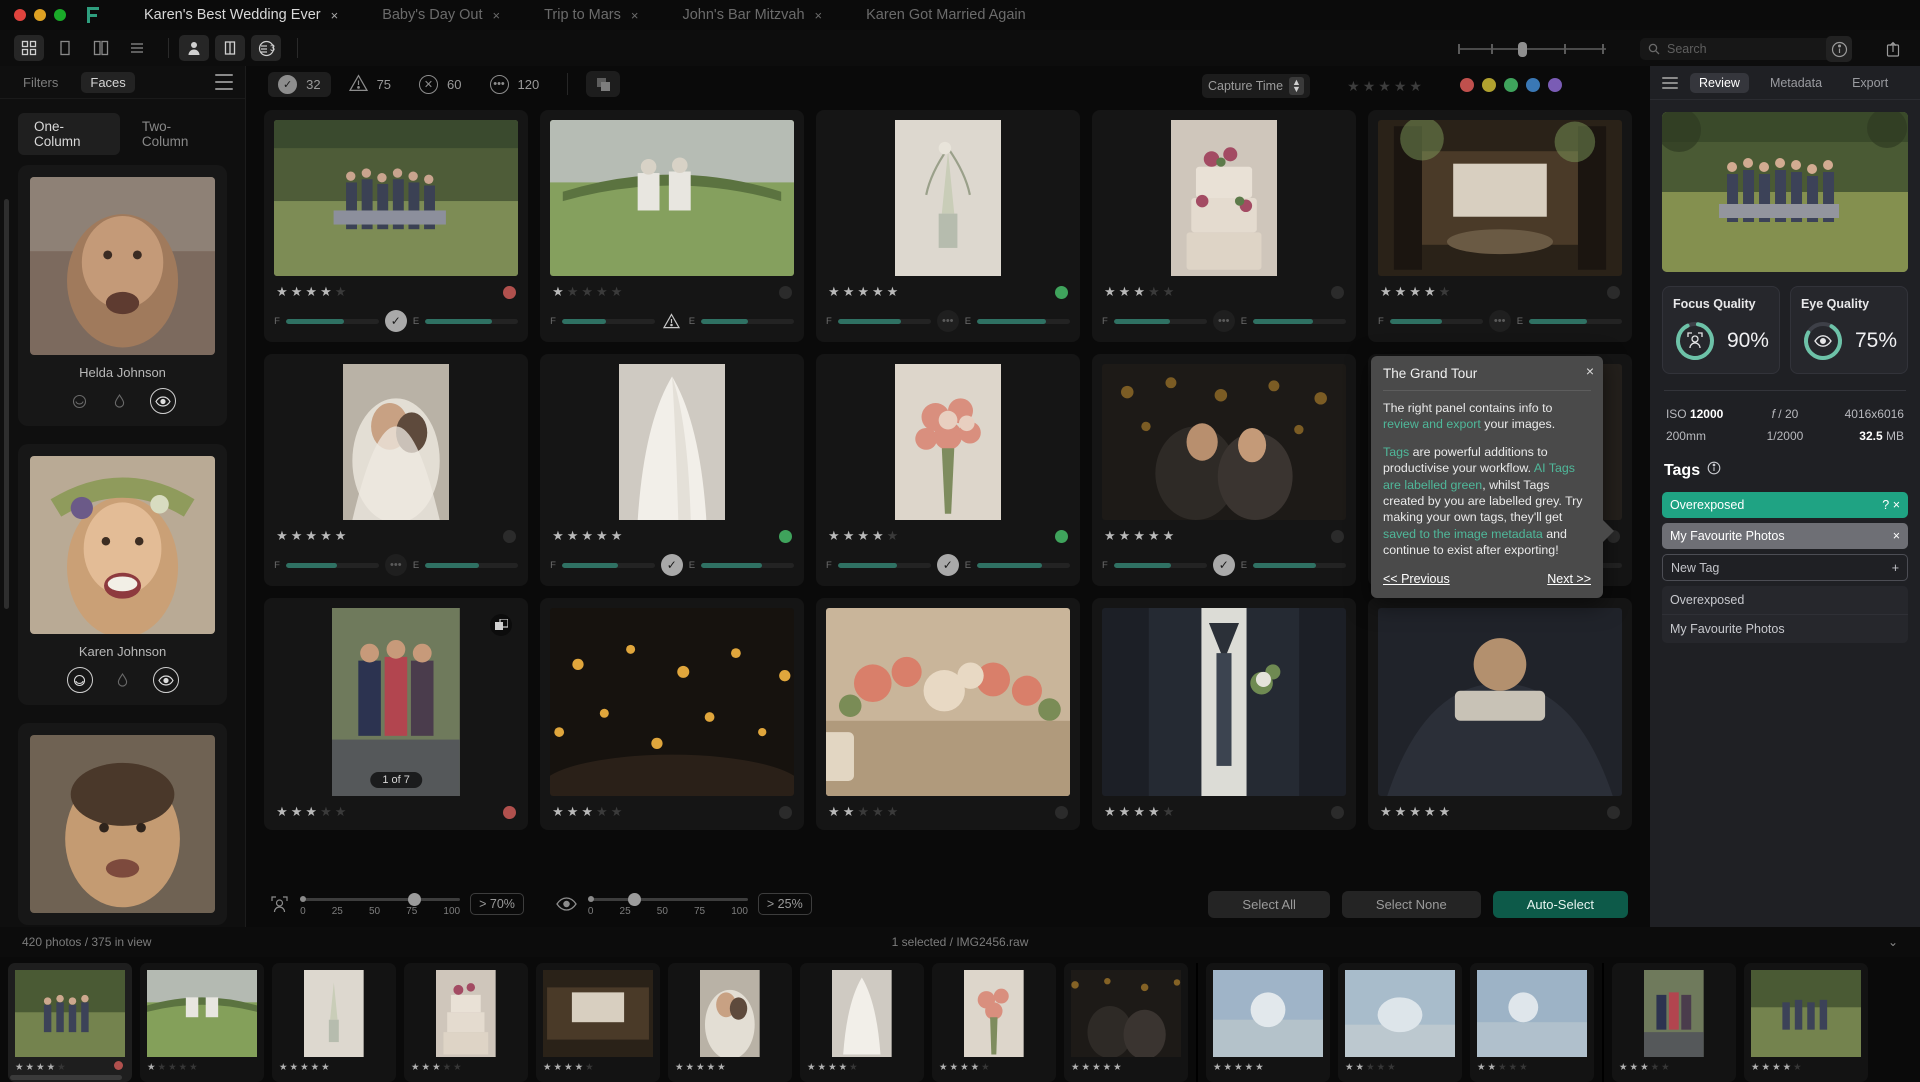 The height and width of the screenshot is (1082, 1920). What do you see at coordinates (122, 546) in the screenshot?
I see `faces-list: Helda Johnson Karen Johnson` at bounding box center [122, 546].